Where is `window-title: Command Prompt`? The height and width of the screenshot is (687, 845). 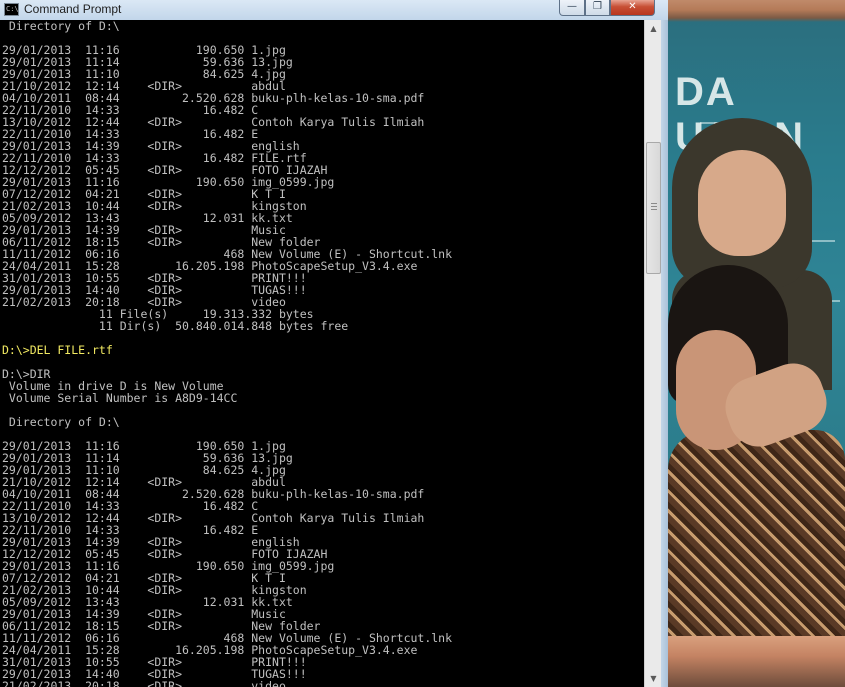
window-title: Command Prompt is located at coordinates (73, 9).